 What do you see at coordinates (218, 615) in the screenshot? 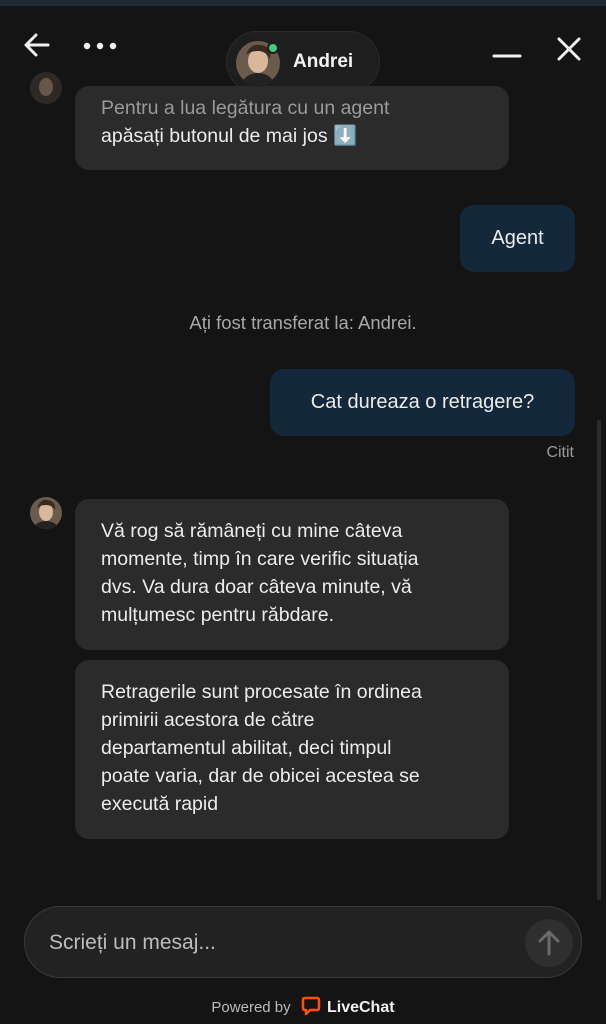
I see `message-text-line: mulțumesc pentru răbdare.` at bounding box center [218, 615].